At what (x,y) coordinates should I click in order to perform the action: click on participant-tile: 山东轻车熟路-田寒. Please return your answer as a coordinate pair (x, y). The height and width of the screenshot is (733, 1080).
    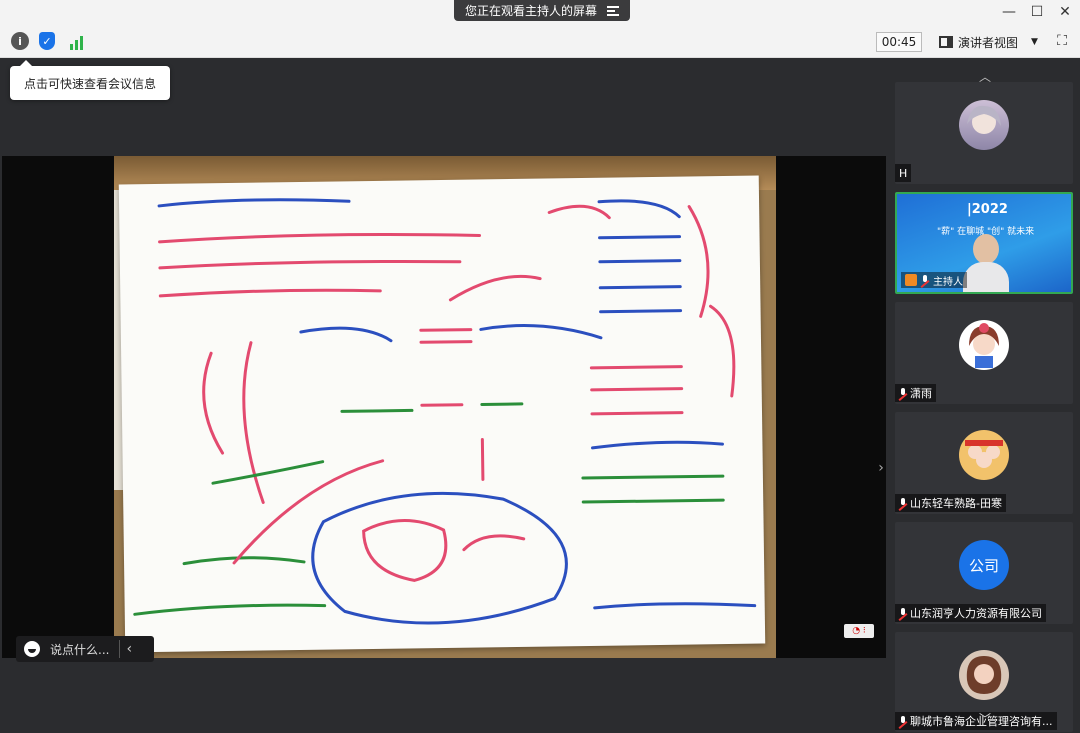
    Looking at the image, I should click on (984, 463).